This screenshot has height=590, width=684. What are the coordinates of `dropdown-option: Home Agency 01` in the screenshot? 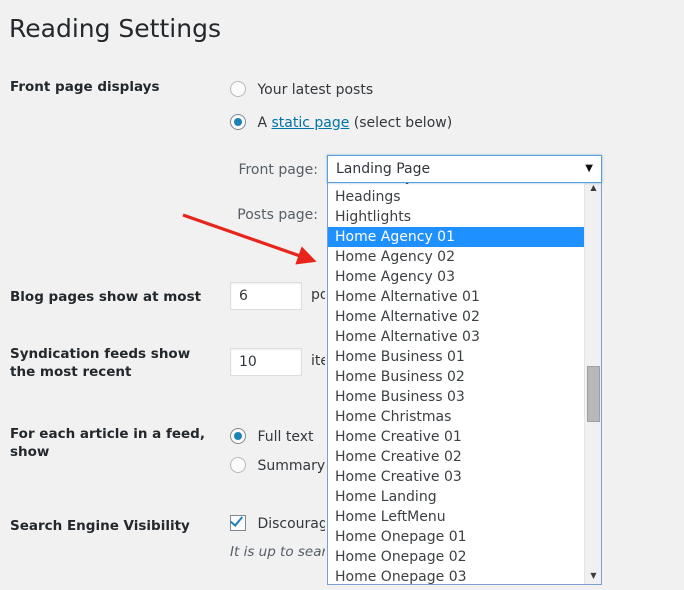 It's located at (456, 237).